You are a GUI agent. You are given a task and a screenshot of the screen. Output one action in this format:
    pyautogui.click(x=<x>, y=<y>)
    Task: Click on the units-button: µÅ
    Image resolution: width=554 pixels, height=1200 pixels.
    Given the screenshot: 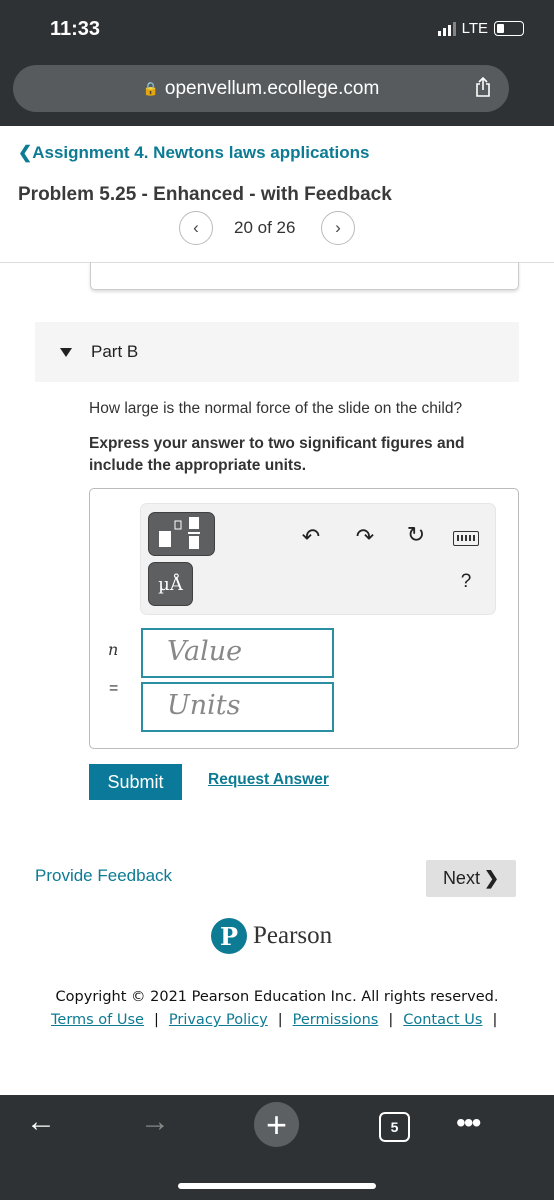 What is the action you would take?
    pyautogui.click(x=170, y=584)
    